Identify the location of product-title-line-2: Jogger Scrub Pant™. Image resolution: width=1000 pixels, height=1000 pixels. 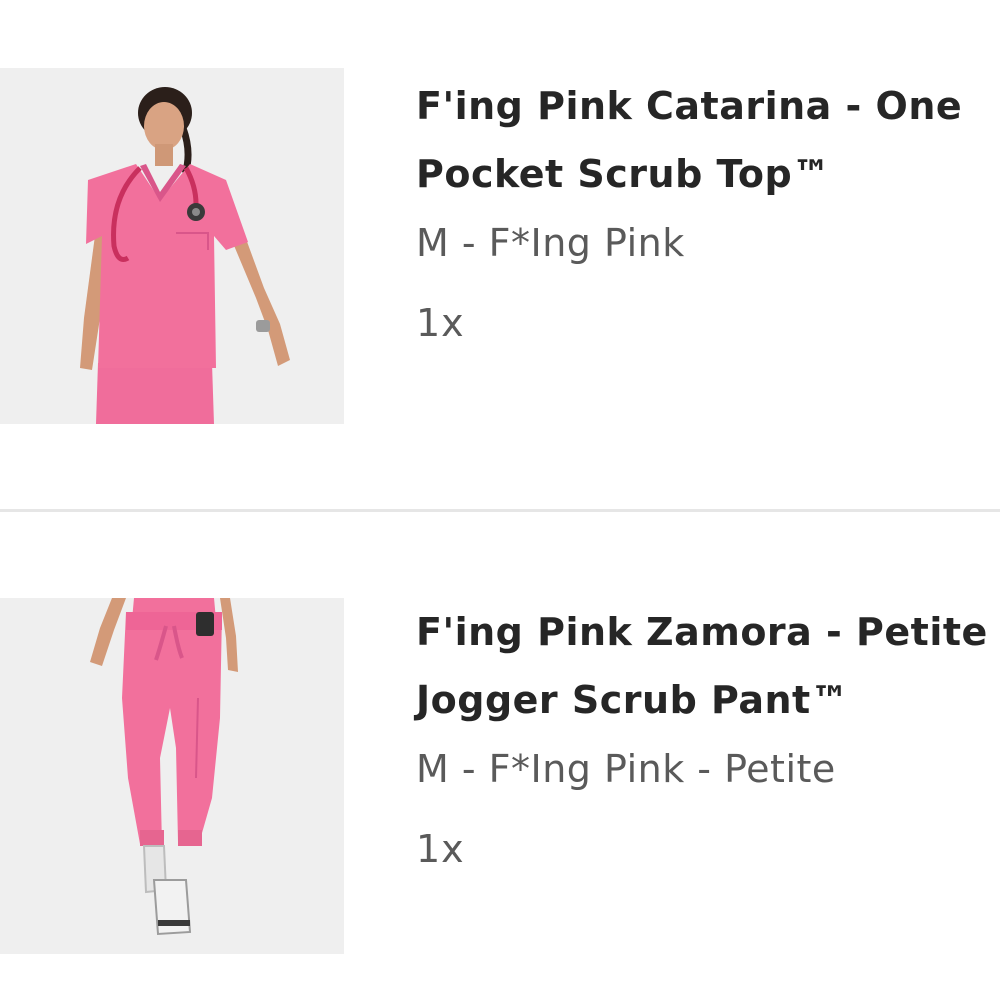
(708, 700).